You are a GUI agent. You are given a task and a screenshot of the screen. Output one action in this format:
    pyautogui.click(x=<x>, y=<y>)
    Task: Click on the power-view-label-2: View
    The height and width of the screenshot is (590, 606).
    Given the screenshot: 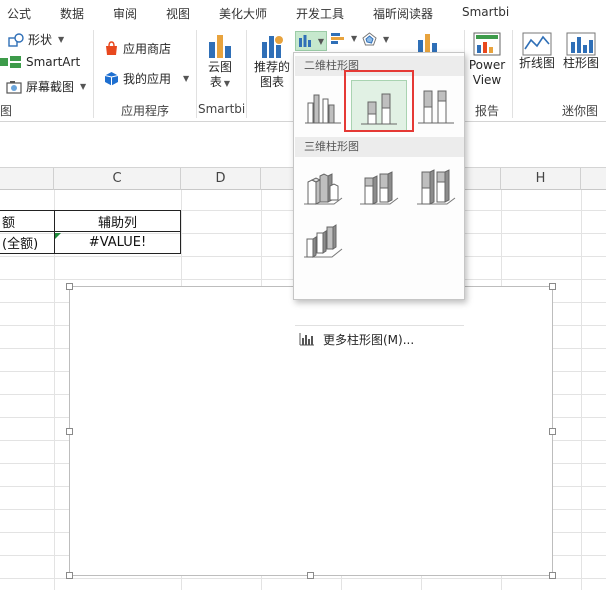 What is the action you would take?
    pyautogui.click(x=487, y=80)
    